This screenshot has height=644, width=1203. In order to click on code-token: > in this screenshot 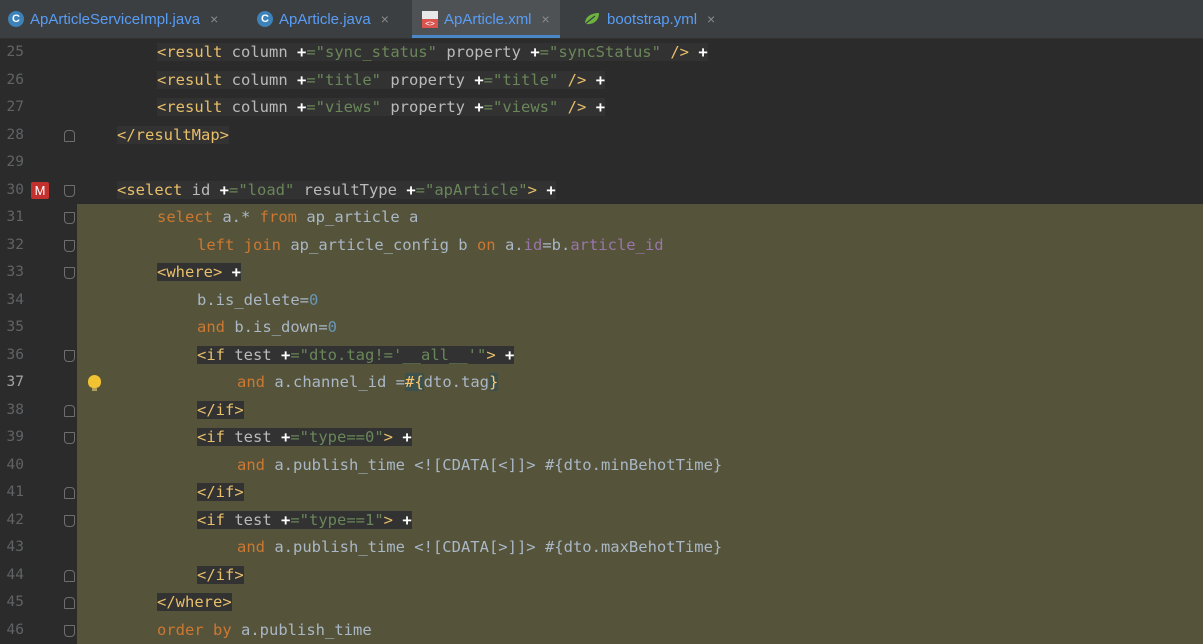, I will do `click(388, 520)`.